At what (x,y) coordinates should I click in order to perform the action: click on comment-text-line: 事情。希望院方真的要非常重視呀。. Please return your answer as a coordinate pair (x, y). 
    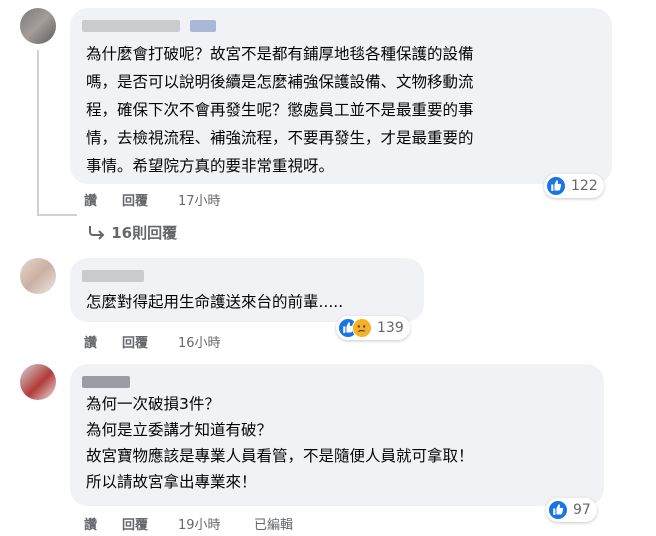
    Looking at the image, I should click on (210, 166).